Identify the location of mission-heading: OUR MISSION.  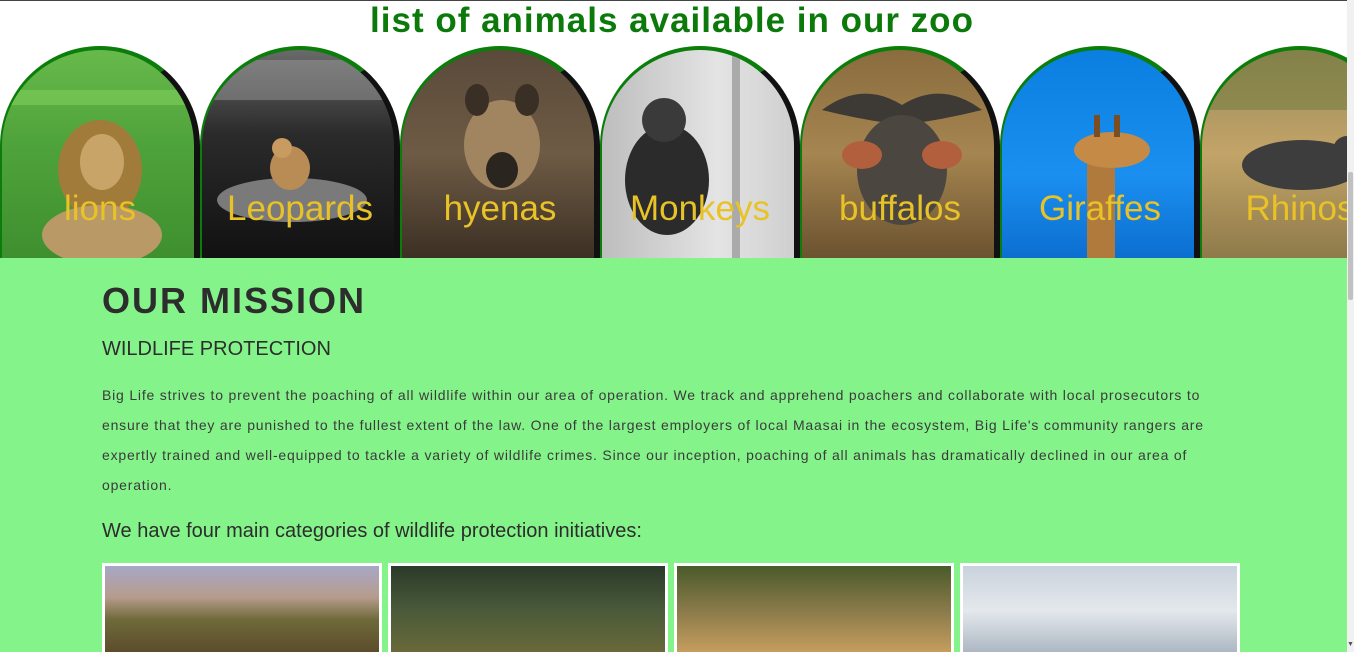
(234, 300).